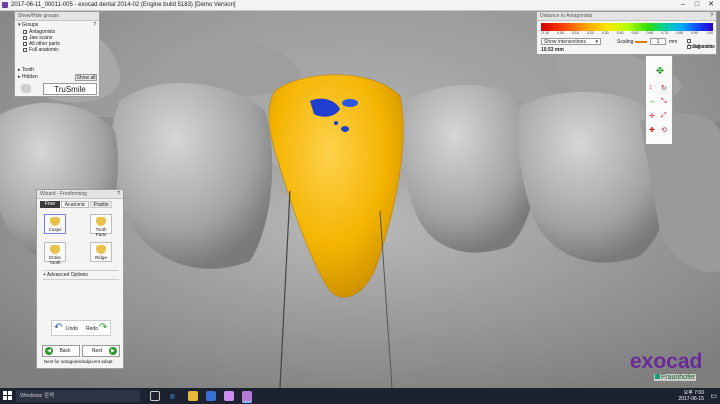 The width and height of the screenshot is (720, 404). I want to click on contact-area, so click(345, 129).